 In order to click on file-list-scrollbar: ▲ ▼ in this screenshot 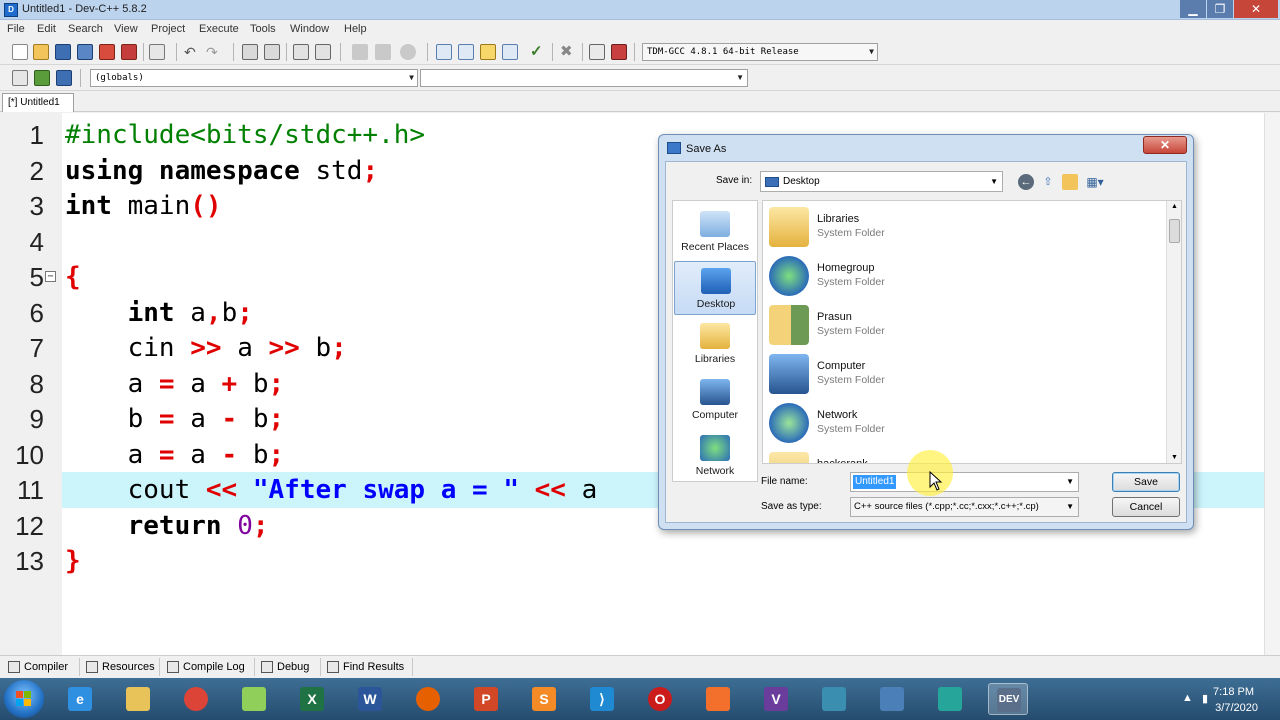, I will do `click(1173, 332)`.